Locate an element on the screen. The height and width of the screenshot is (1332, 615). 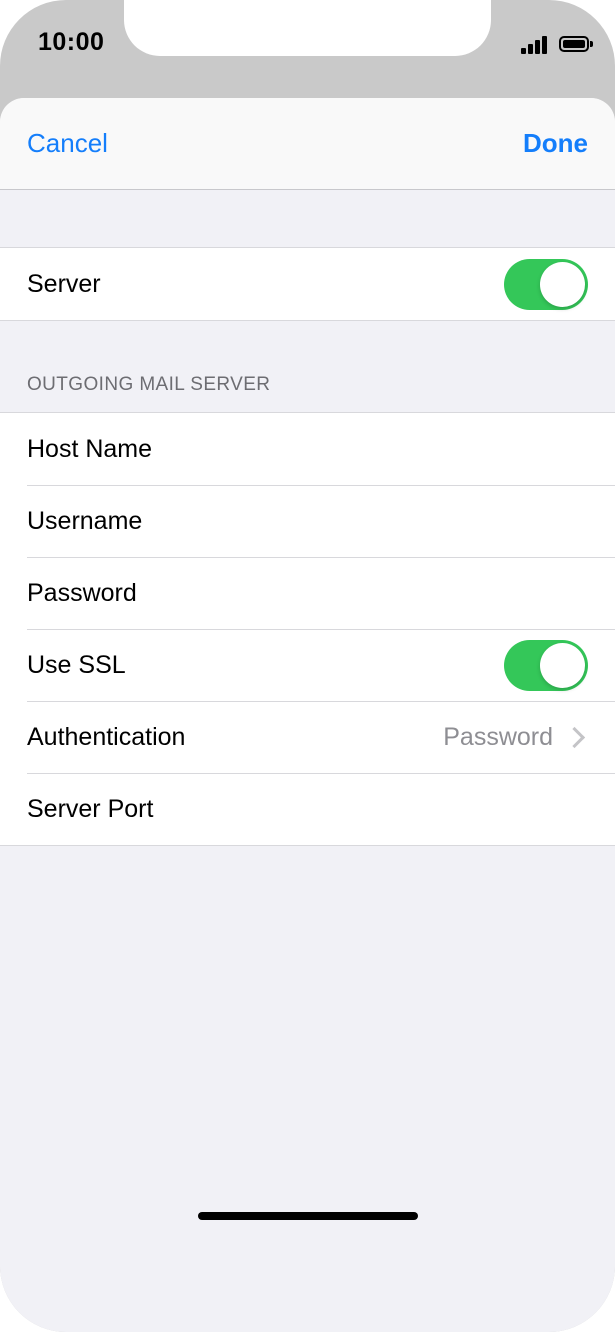
server-port-label: Server Port is located at coordinates (90, 808).